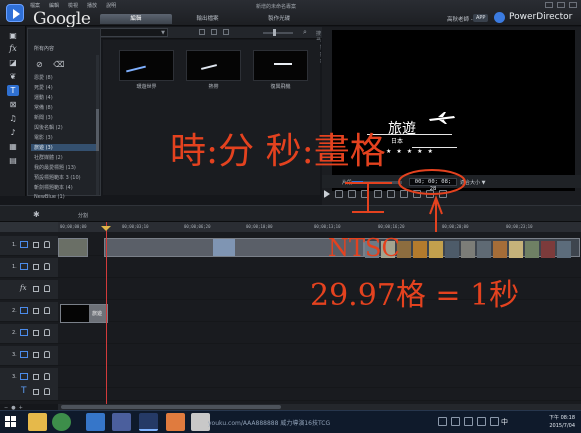 The height and width of the screenshot is (433, 581). What do you see at coordinates (55, 167) in the screenshot?
I see `category-item: 我的最愛標題 (13)` at bounding box center [55, 167].